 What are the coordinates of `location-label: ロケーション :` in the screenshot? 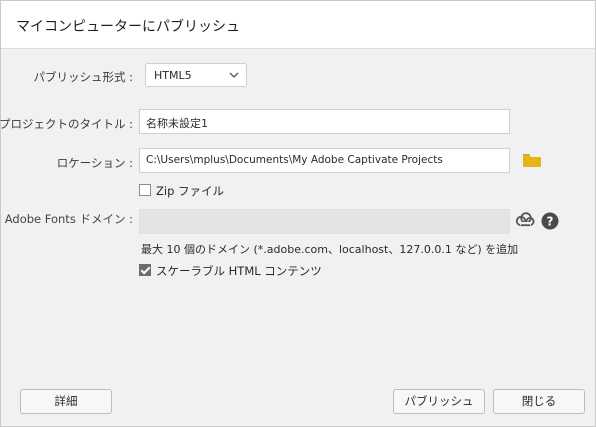 It's located at (94, 163).